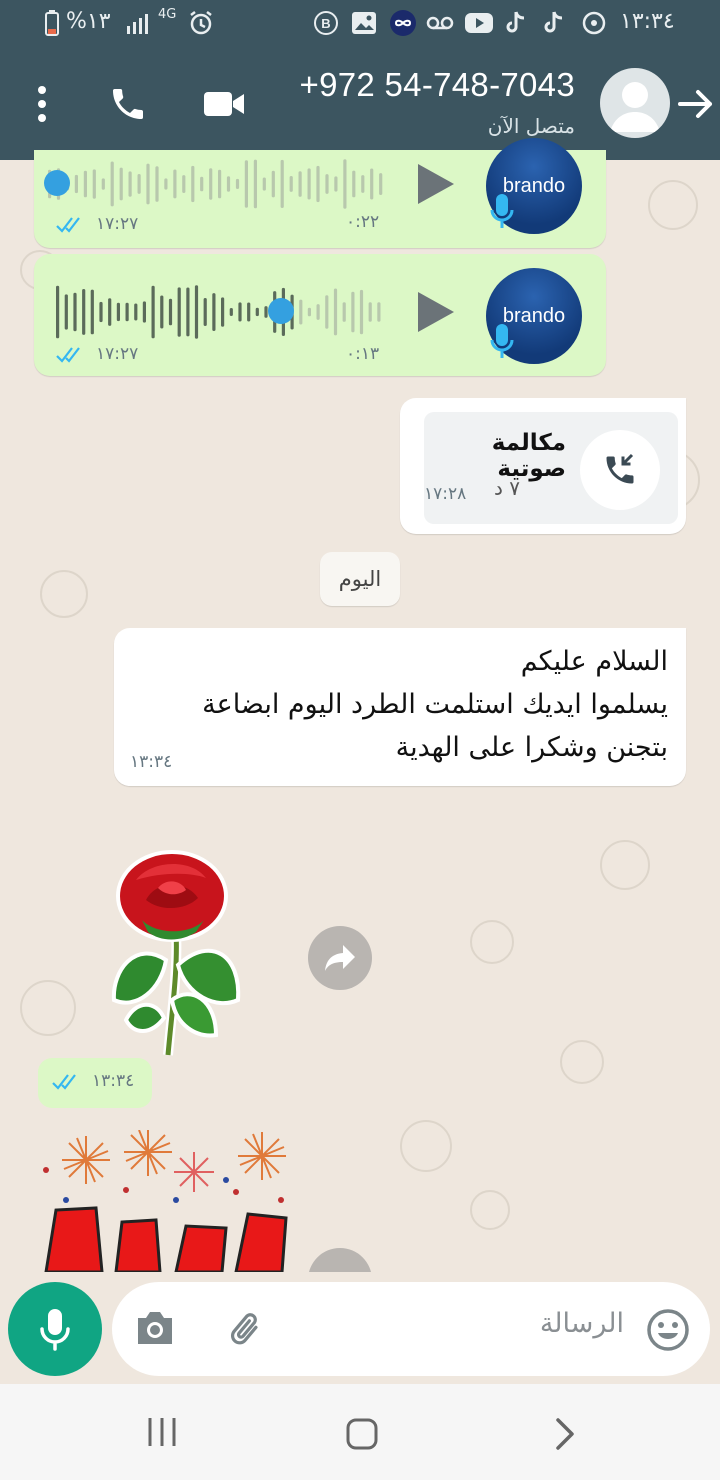 The image size is (720, 1480). I want to click on voice-message: brando ٠:٢٢ ١٧:٢٧, so click(320, 193).